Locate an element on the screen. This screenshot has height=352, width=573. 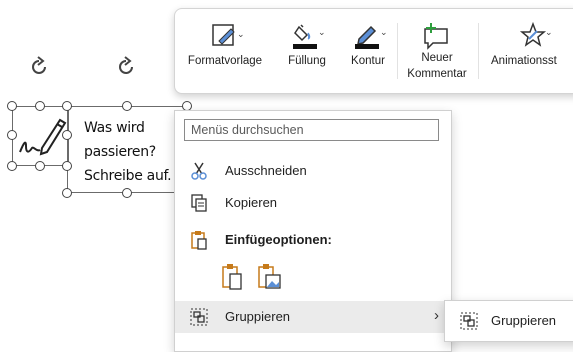
rotate-handle-textbox is located at coordinates (126, 67).